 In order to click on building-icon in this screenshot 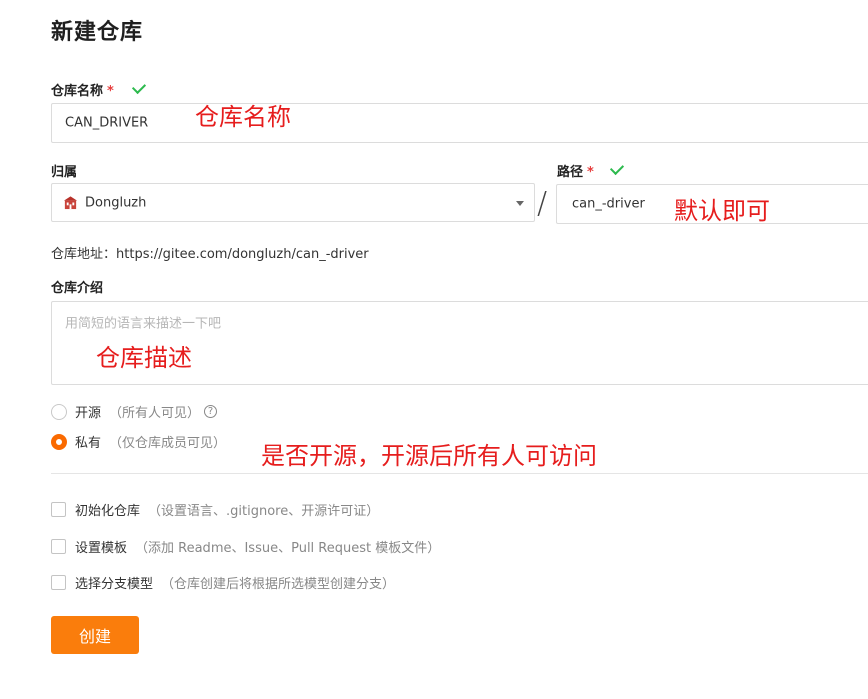, I will do `click(70, 203)`.